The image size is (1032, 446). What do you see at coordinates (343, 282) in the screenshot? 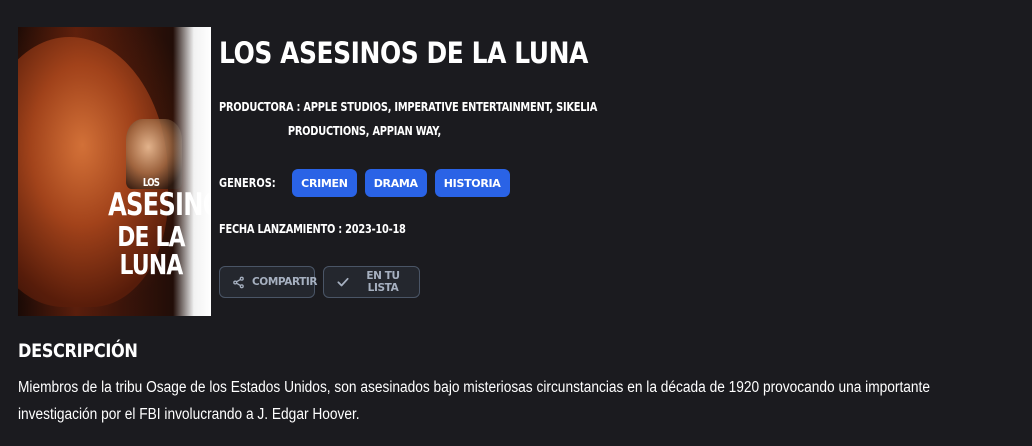
I see `check-icon` at bounding box center [343, 282].